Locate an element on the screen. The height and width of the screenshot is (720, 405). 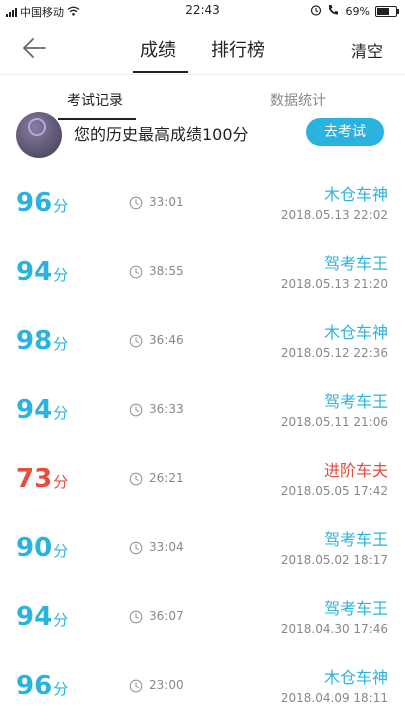
go-exam-button: 去考试 is located at coordinates (345, 132).